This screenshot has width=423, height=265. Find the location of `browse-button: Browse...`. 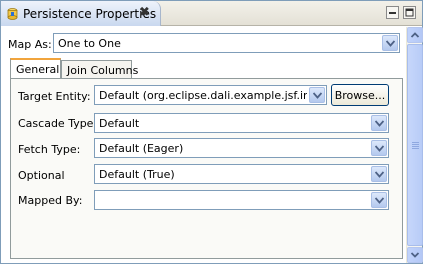

browse-button: Browse... is located at coordinates (360, 95).